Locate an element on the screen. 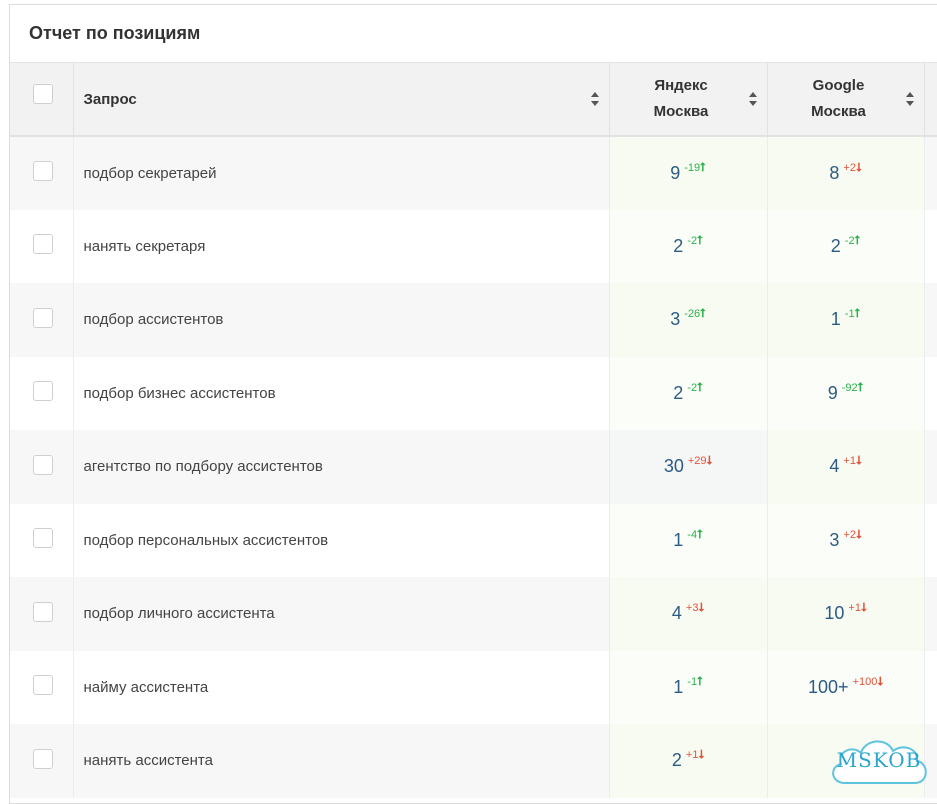 This screenshot has width=937, height=804. yandex-position-cell: 1-1⭡ is located at coordinates (688, 688).